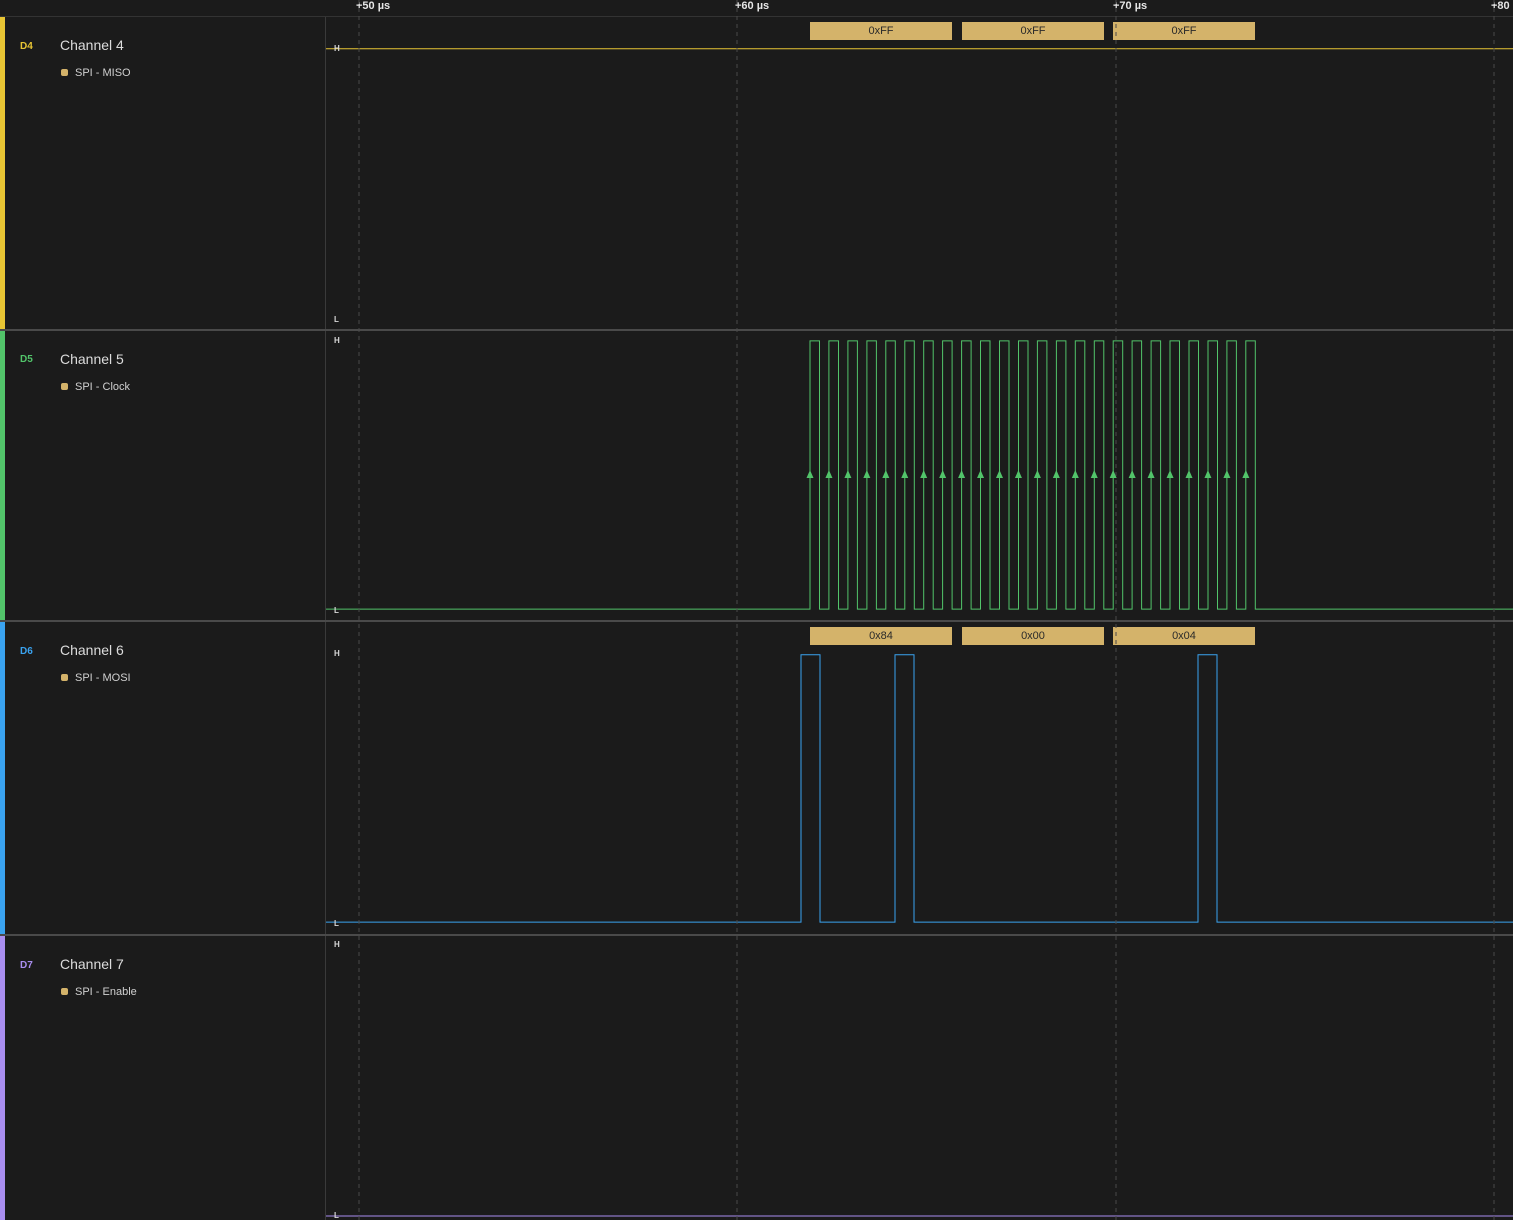 The image size is (1513, 1220). What do you see at coordinates (165, 173) in the screenshot?
I see `channel-label-panel: D4 Channel 4 SPI - MISO` at bounding box center [165, 173].